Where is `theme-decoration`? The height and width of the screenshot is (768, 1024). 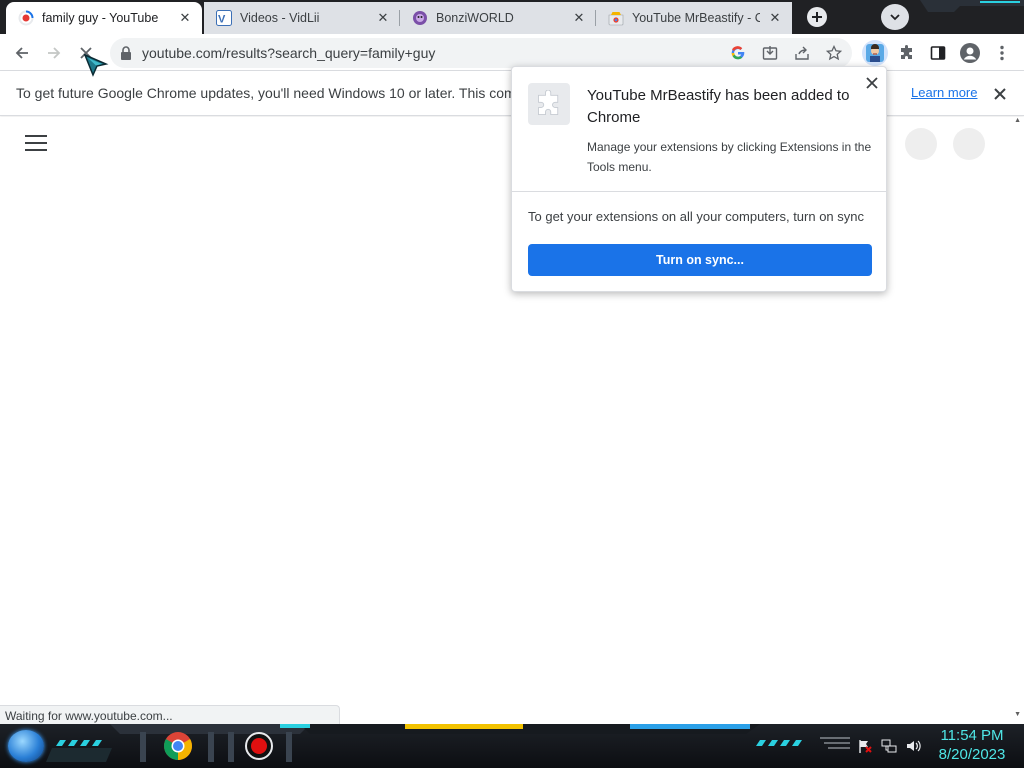 theme-decoration is located at coordinates (972, 6).